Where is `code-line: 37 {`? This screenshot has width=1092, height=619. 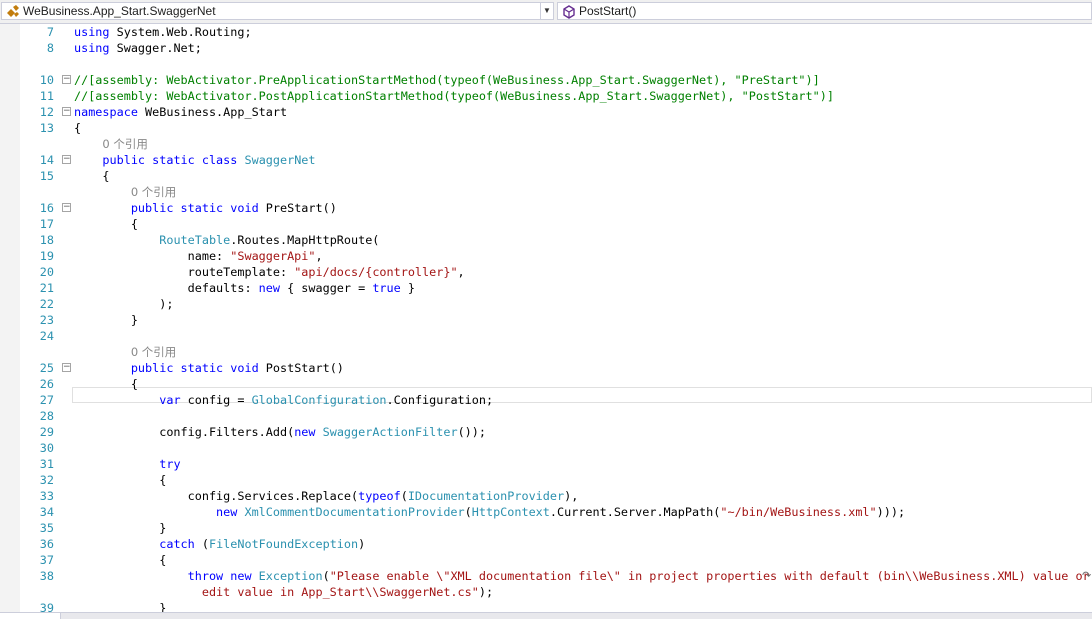
code-line: 37 { is located at coordinates (546, 560).